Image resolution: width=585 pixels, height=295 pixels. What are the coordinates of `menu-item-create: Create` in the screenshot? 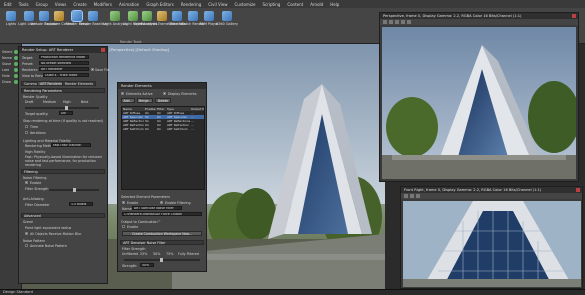 It's located at (79, 4).